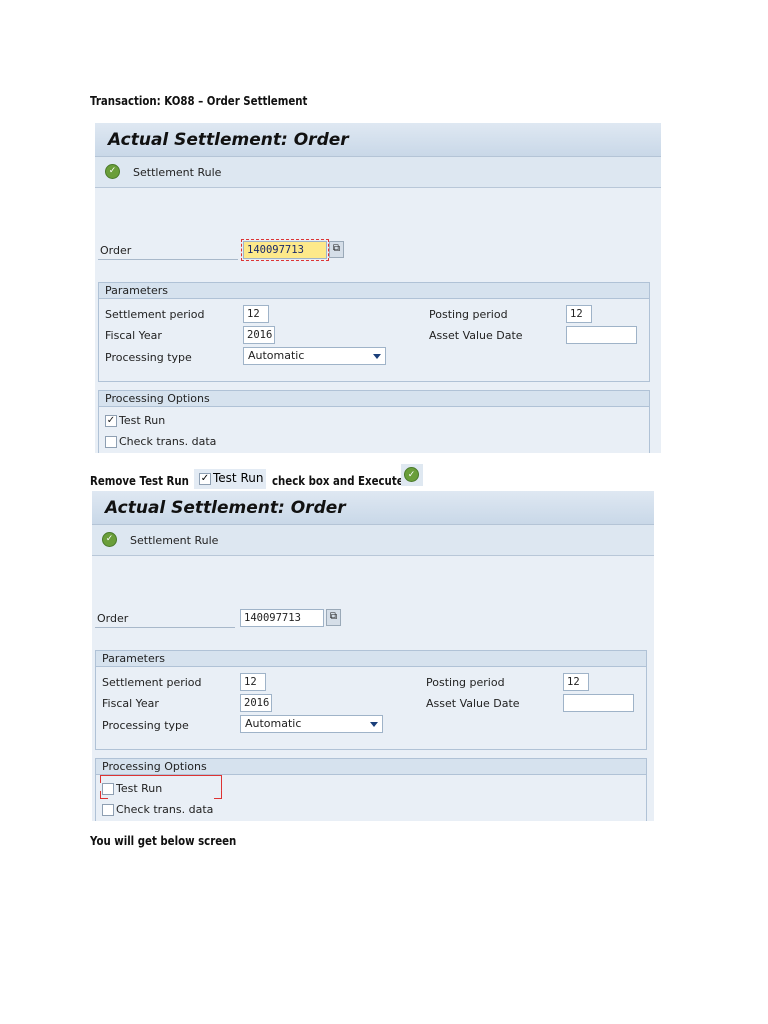  I want to click on instruction-text-pre: Remove Test Run, so click(139, 481).